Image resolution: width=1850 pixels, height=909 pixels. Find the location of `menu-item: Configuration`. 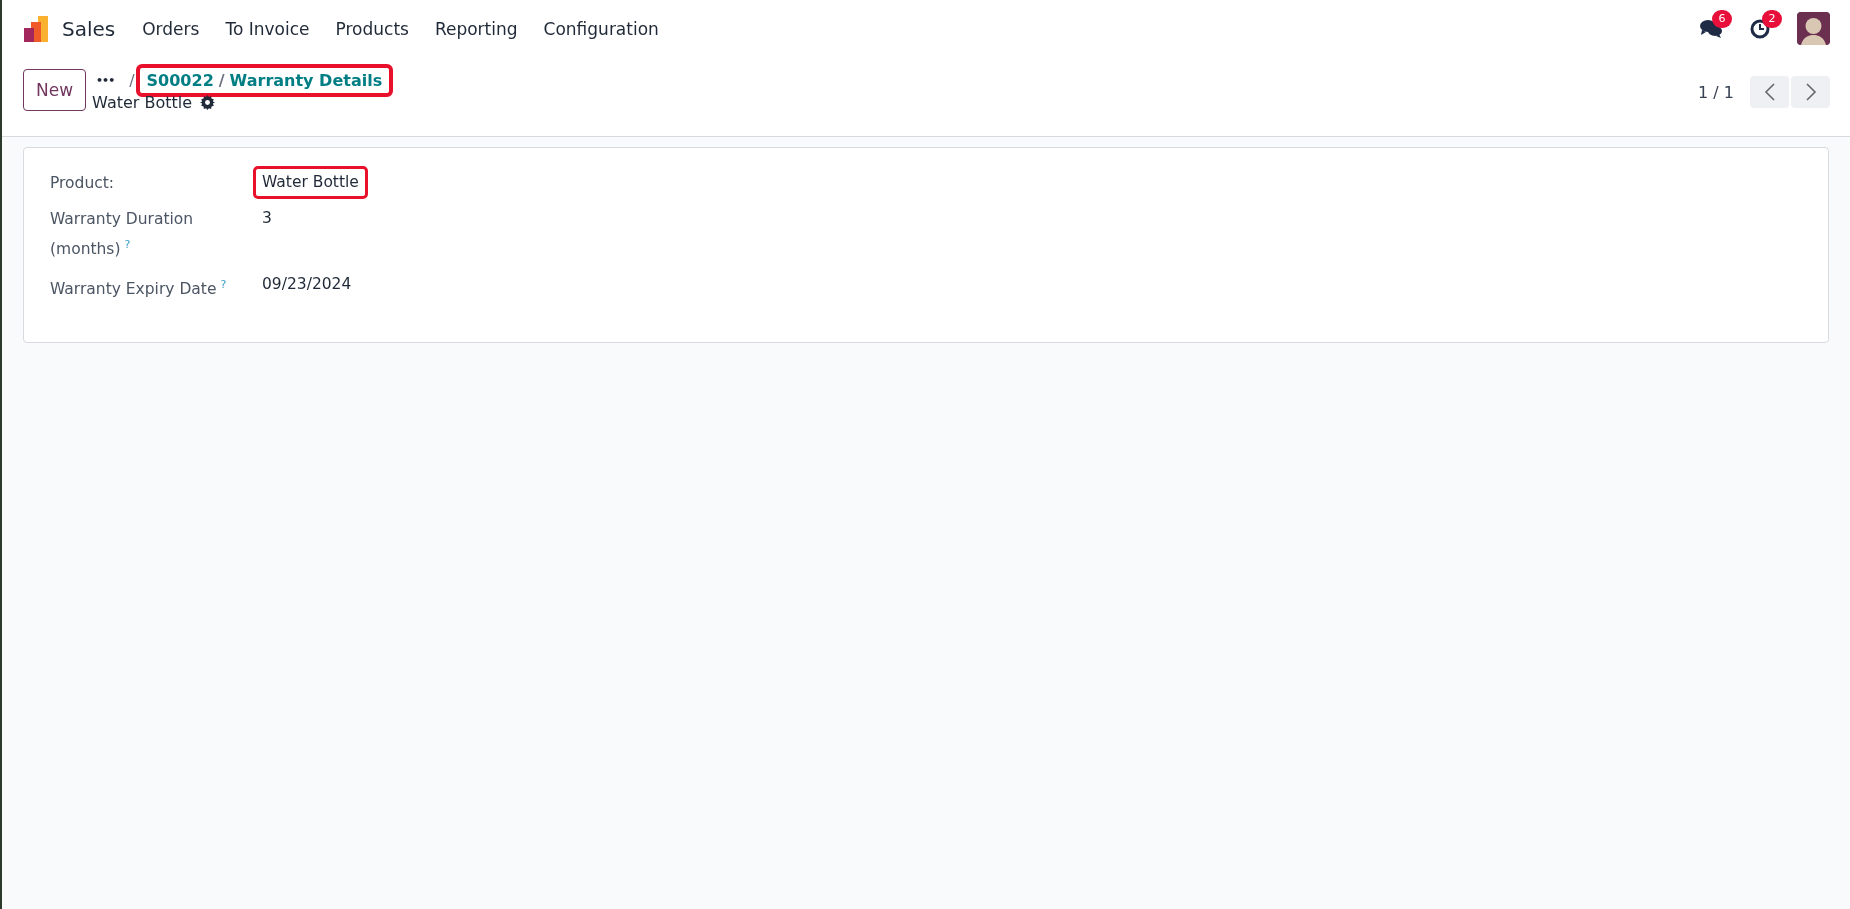

menu-item: Configuration is located at coordinates (601, 28).